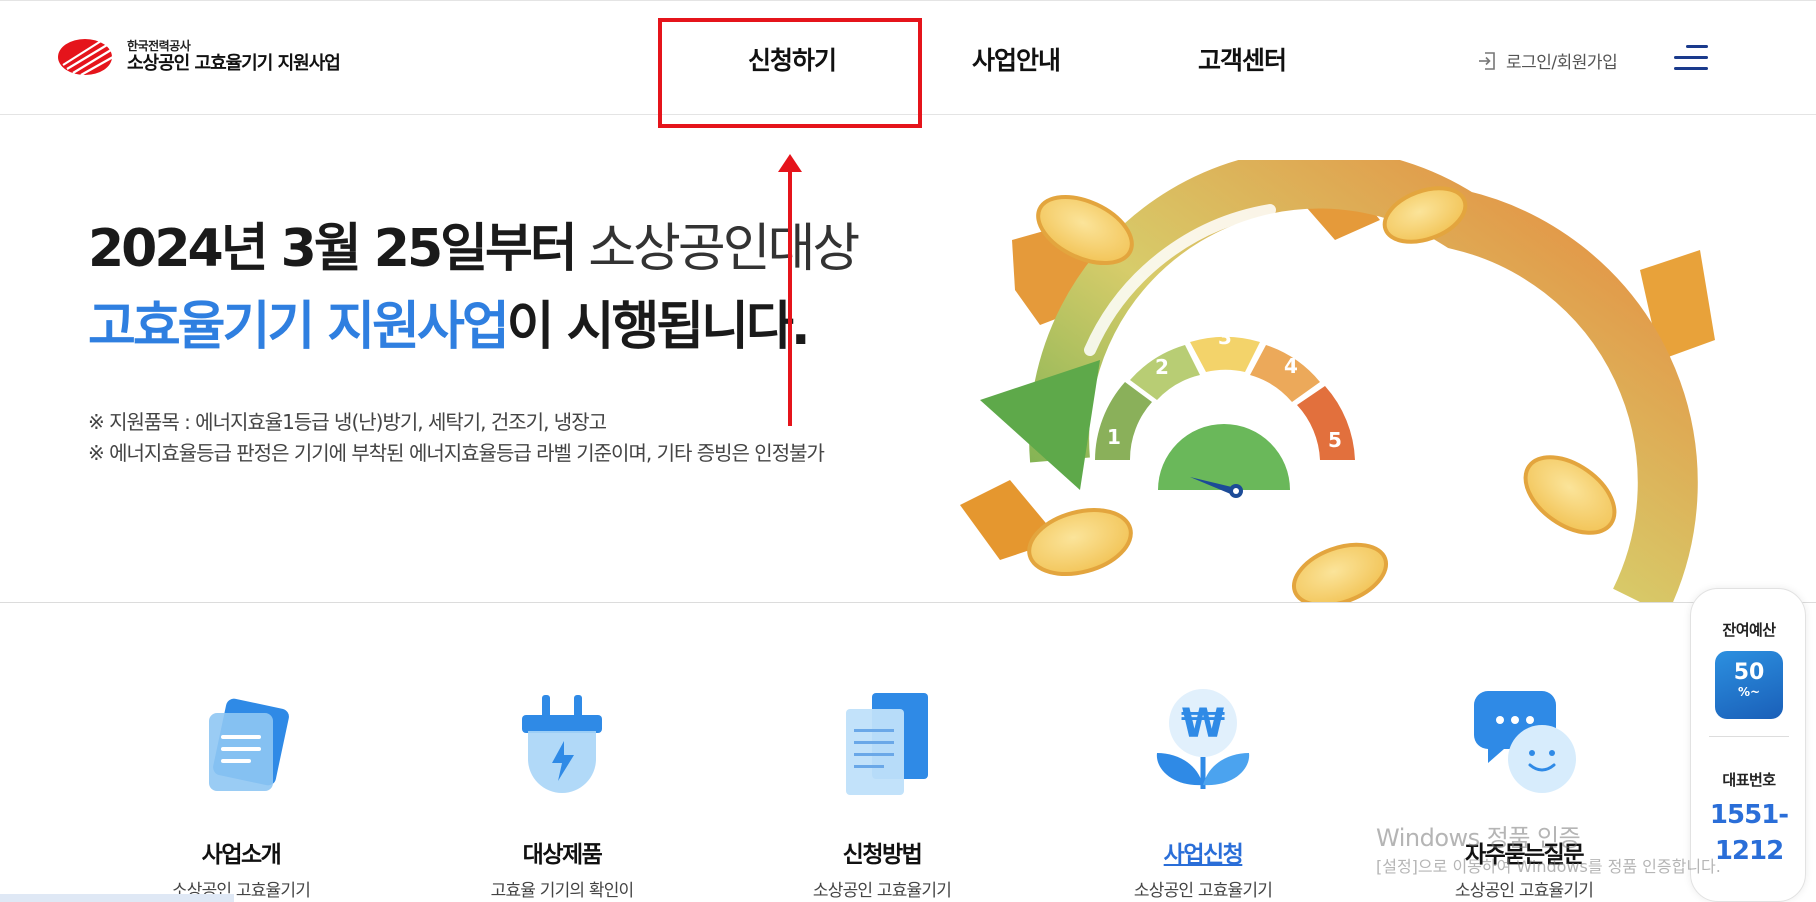 Image resolution: width=1816 pixels, height=902 pixels. I want to click on phone-label: 대표번호, so click(1749, 780).